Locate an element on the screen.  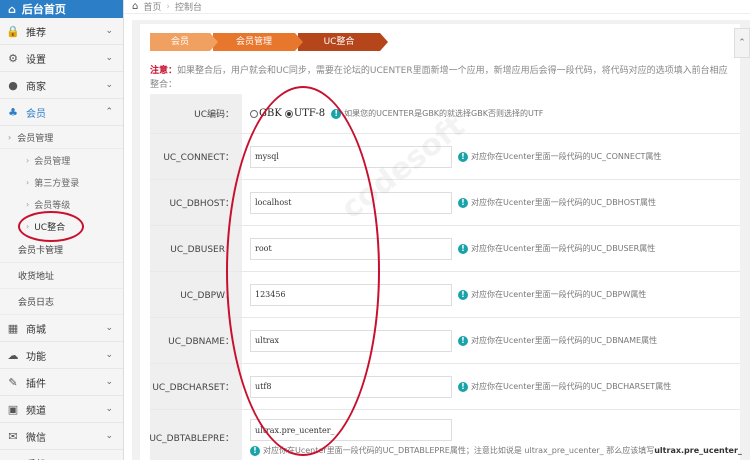
sidebar-item-label: 设置 is located at coordinates (36, 60).